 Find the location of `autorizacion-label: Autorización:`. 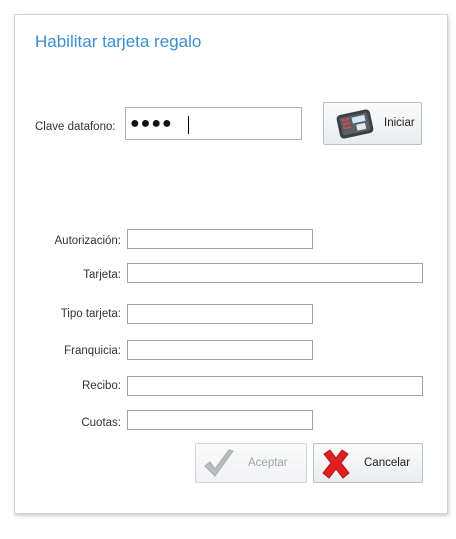

autorizacion-label: Autorización: is located at coordinates (87, 241).